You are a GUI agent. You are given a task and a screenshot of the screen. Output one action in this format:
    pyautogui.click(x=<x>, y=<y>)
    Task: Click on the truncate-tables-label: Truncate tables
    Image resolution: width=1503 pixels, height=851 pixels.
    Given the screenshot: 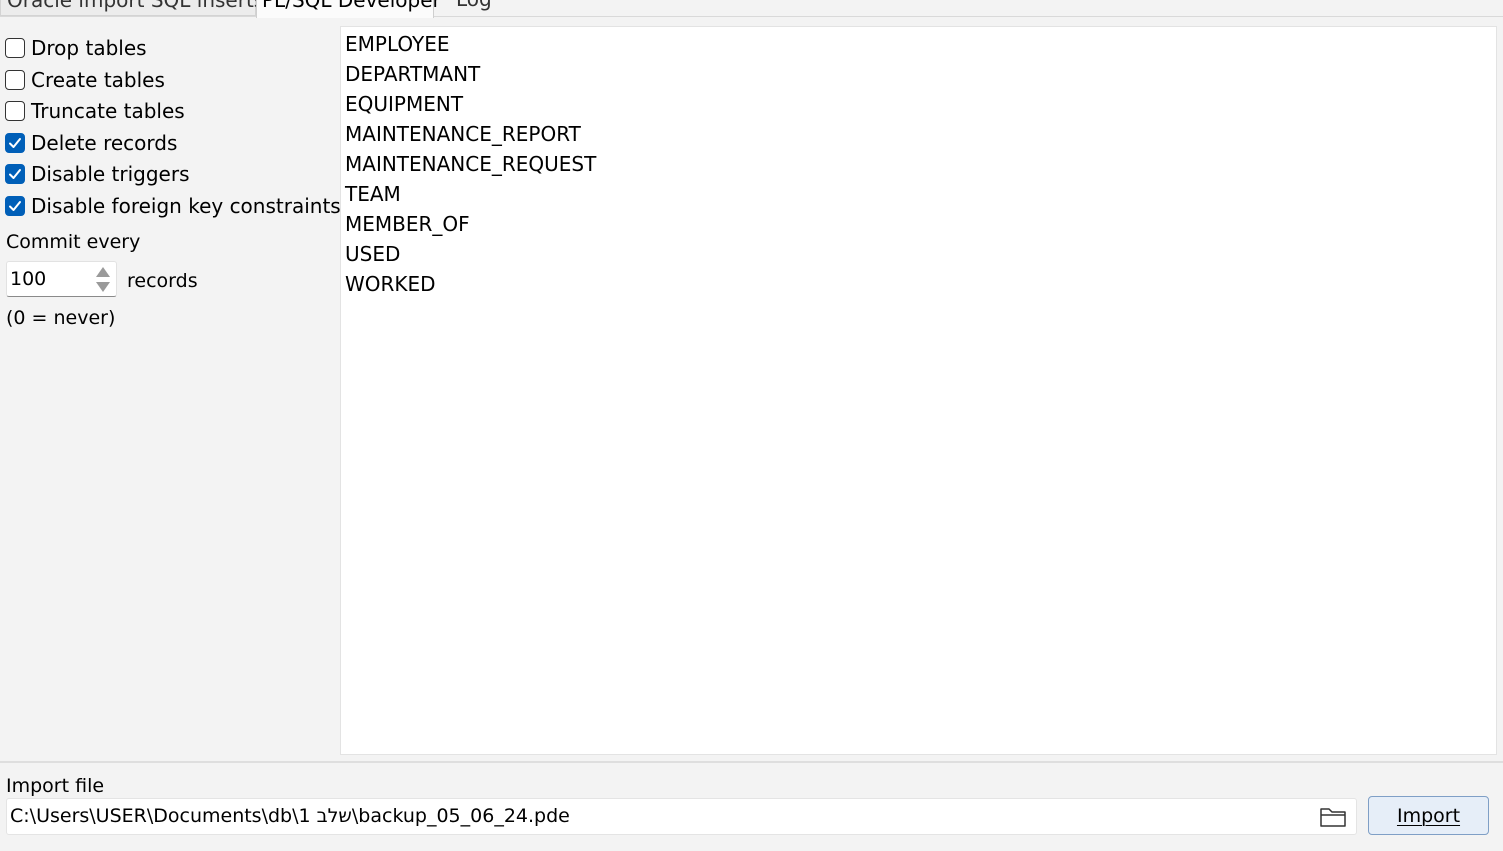 What is the action you would take?
    pyautogui.click(x=108, y=111)
    